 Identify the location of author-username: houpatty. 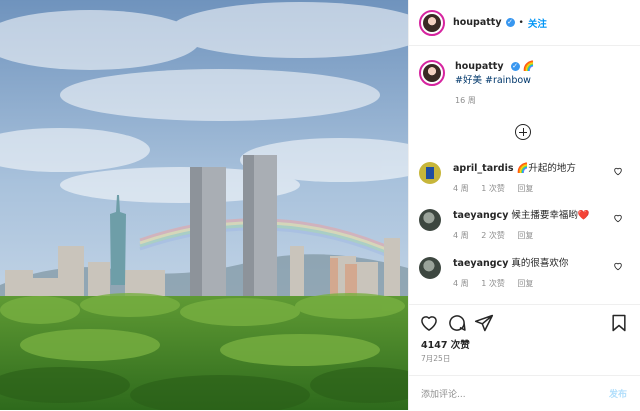
(477, 22).